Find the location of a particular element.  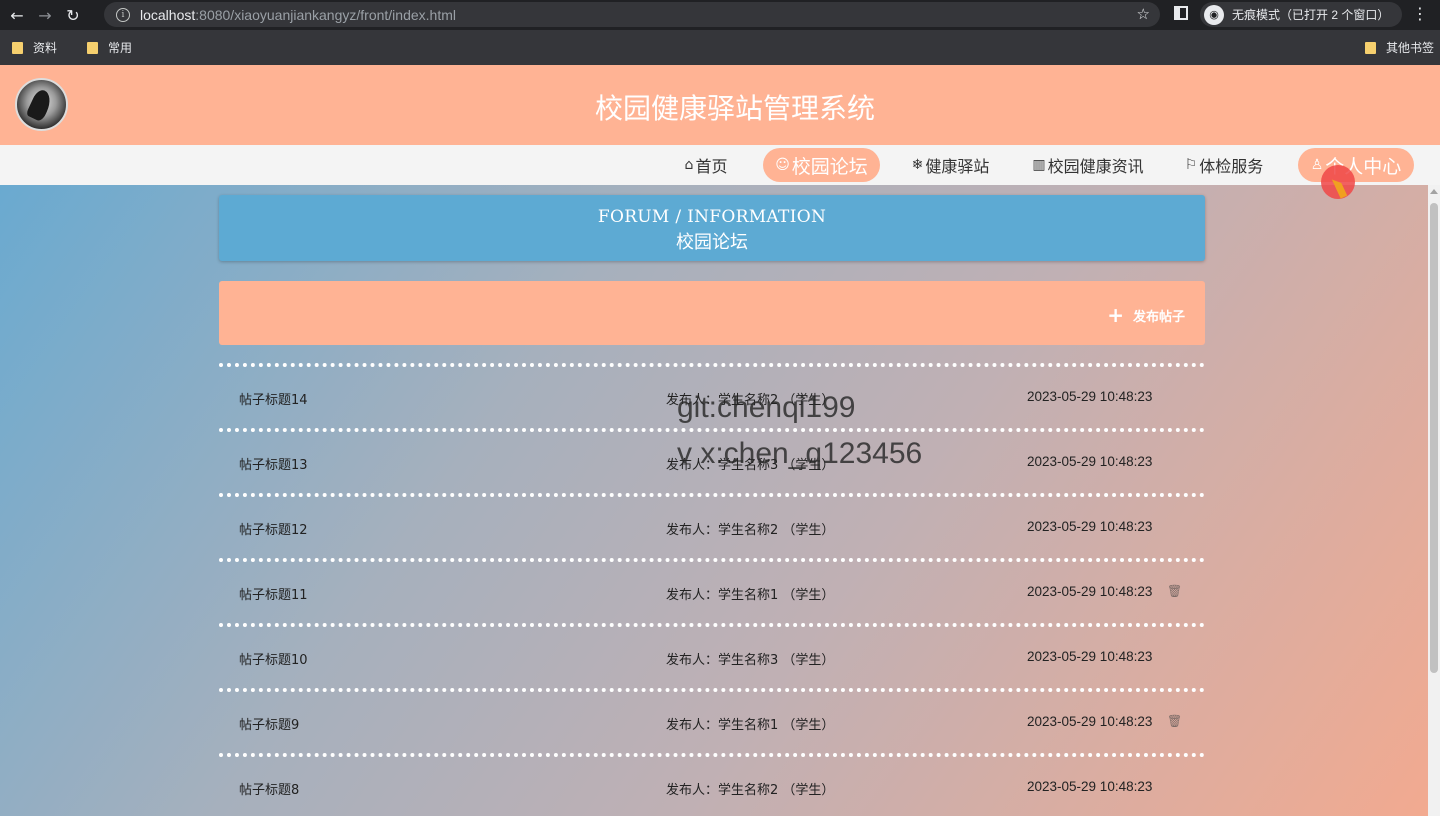

info-icon: i is located at coordinates (123, 14).